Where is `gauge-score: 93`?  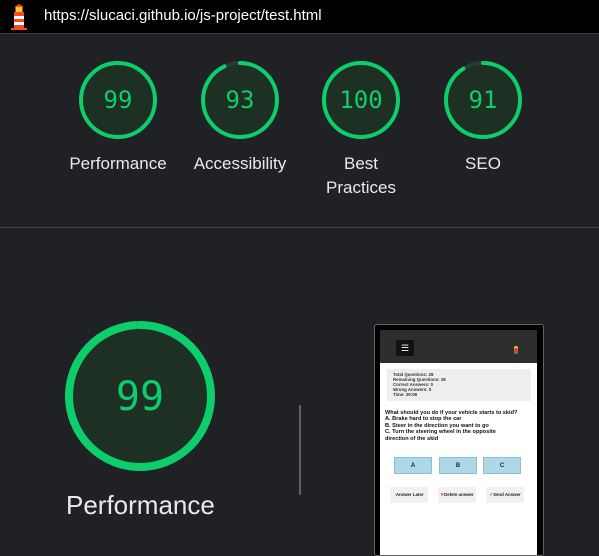
gauge-score: 93 is located at coordinates (240, 100).